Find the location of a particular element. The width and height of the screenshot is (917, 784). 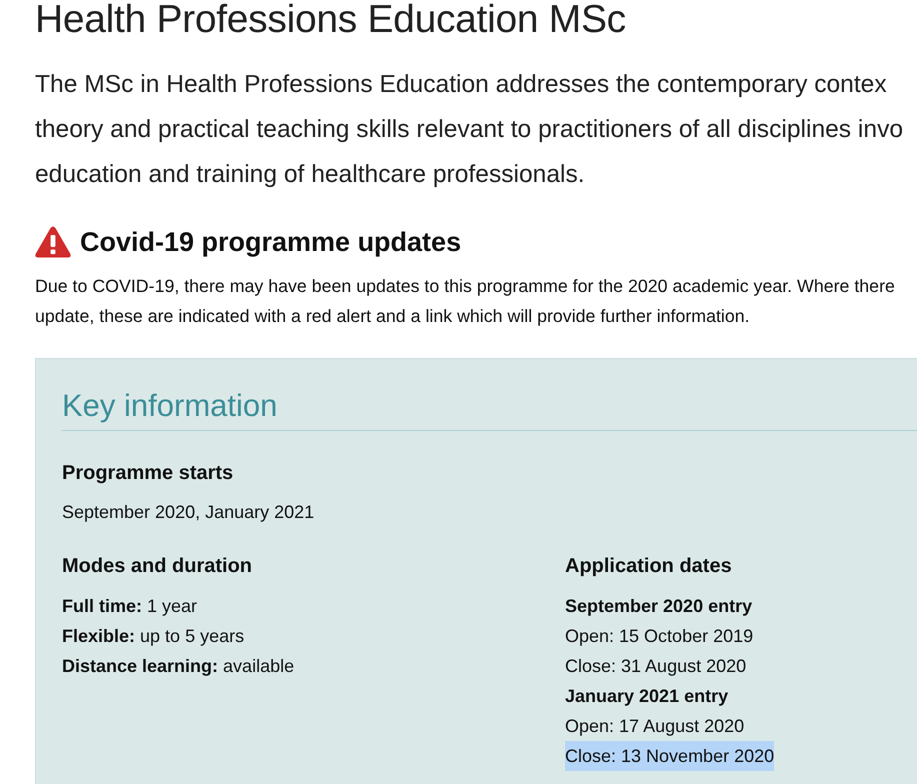

entry-heading: January 2021 entry is located at coordinates (646, 696).